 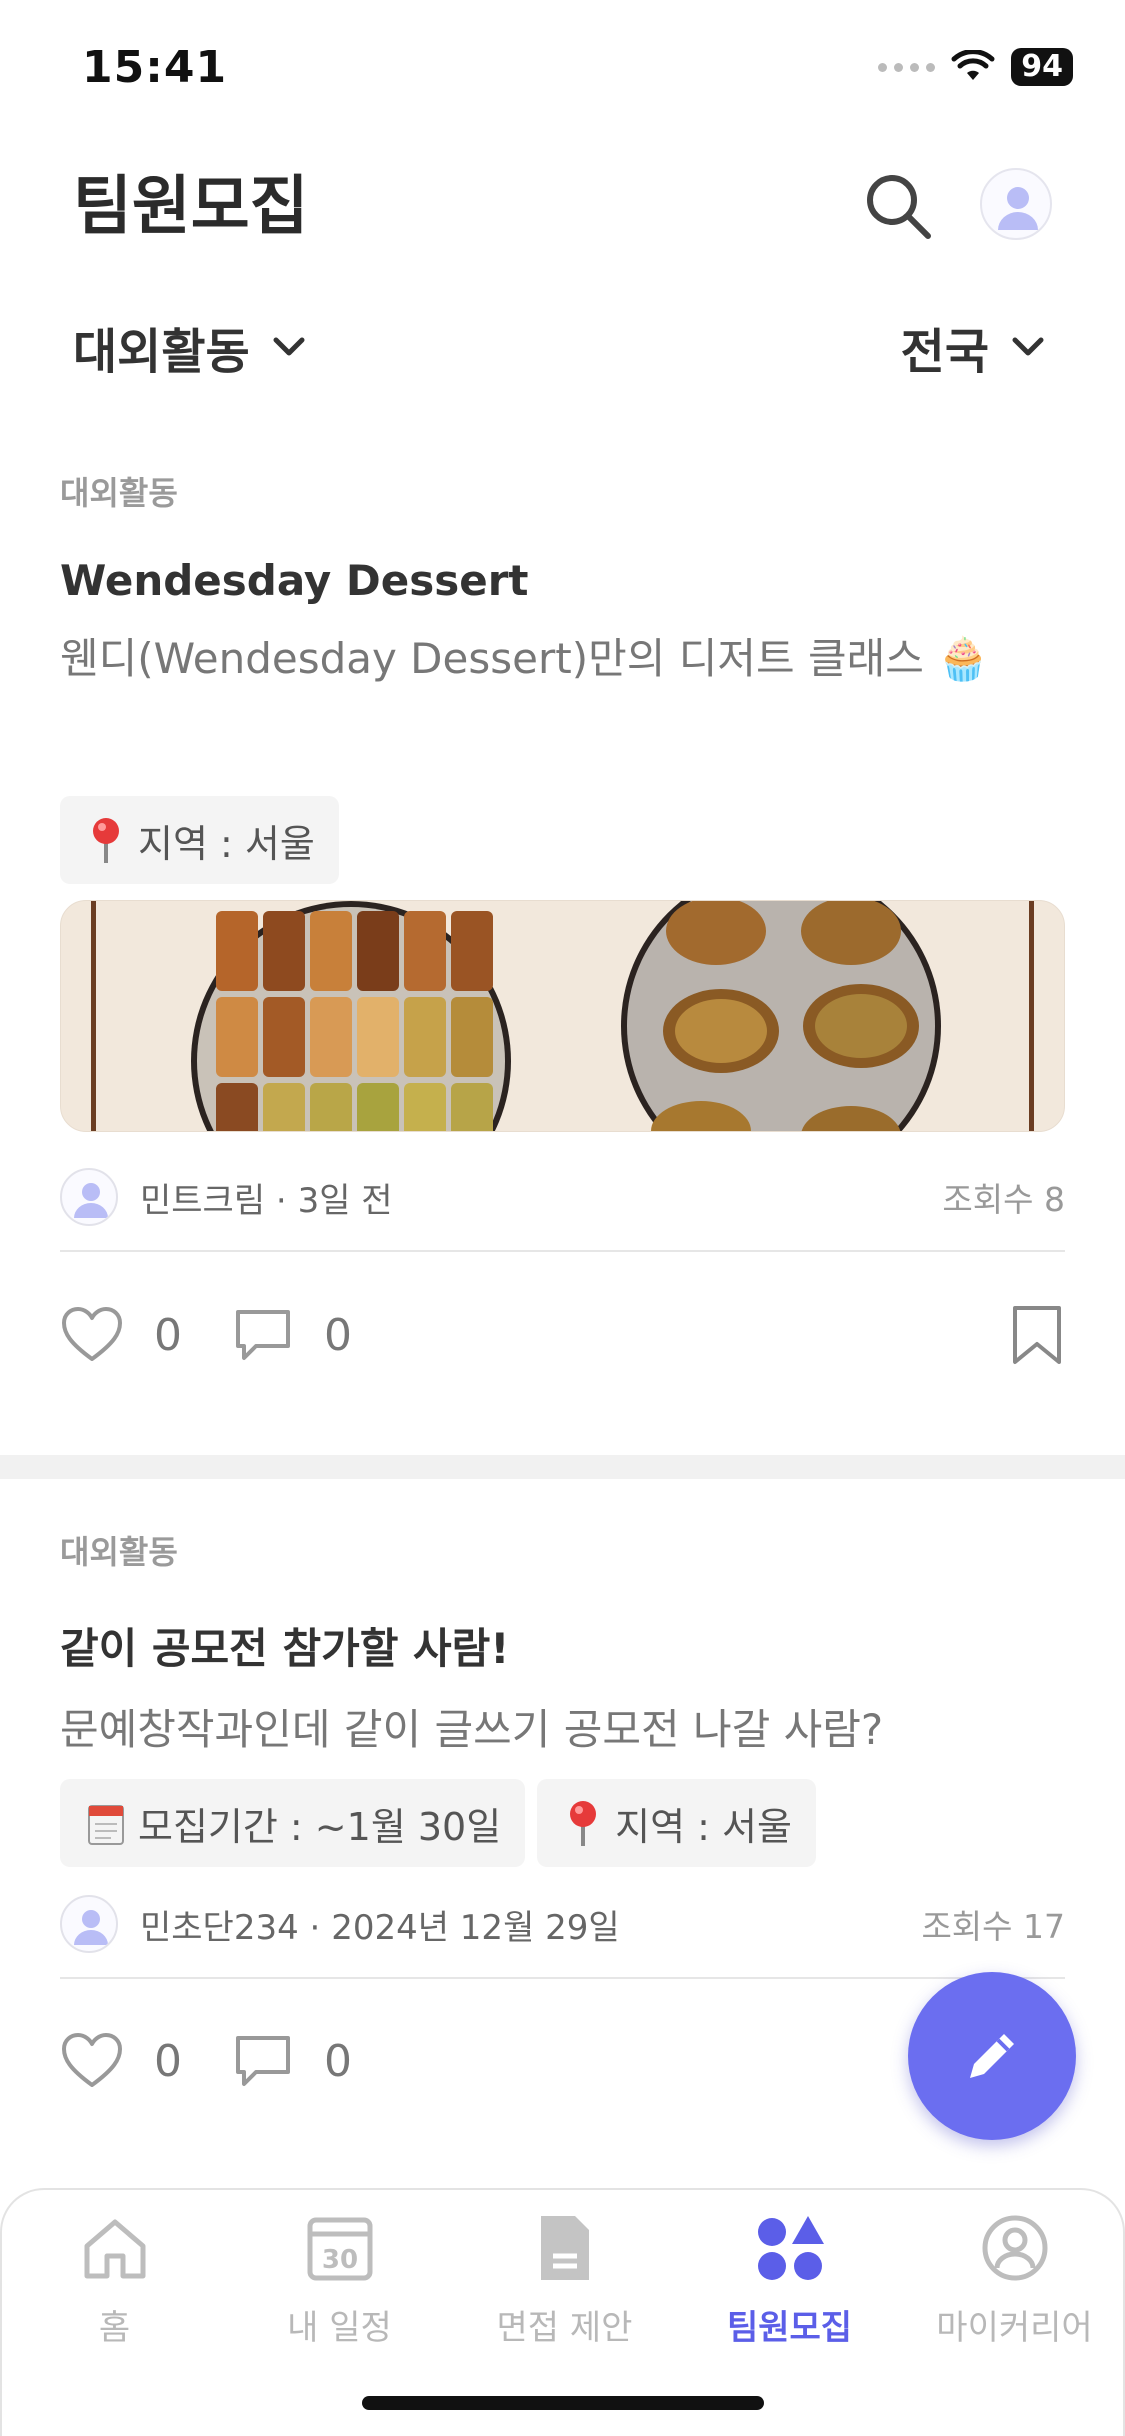 I want to click on recruit-period-text: 모집기간 : ~1월 30일, so click(x=320, y=1826).